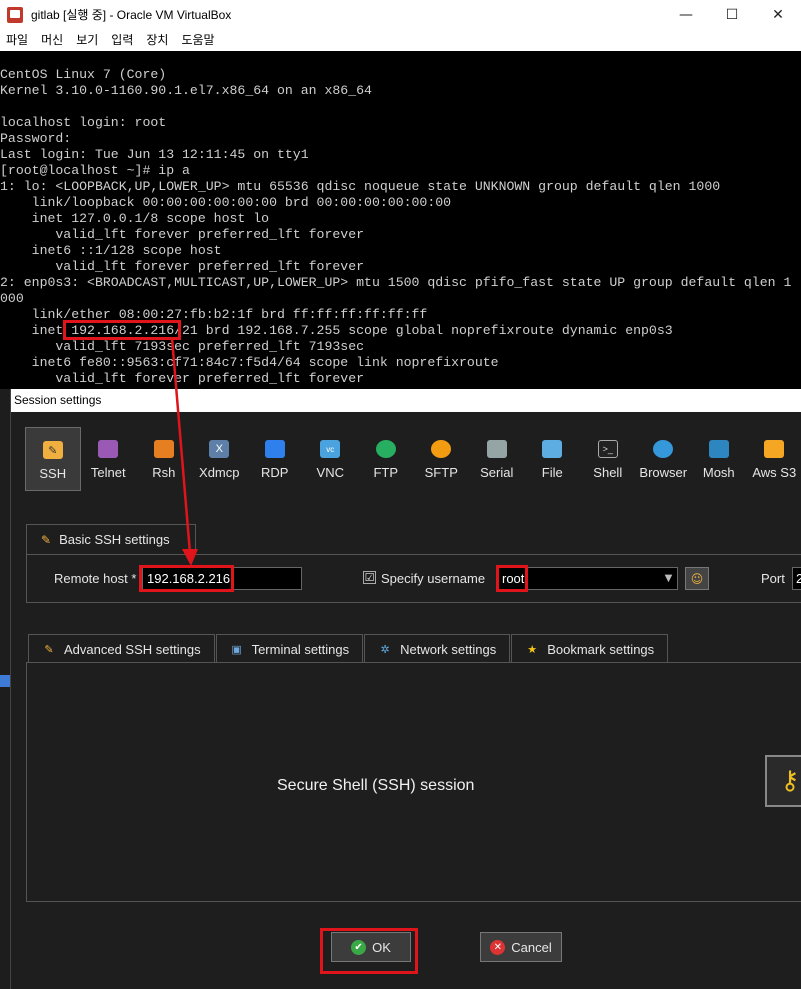 Image resolution: width=801 pixels, height=989 pixels. Describe the element at coordinates (164, 472) in the screenshot. I see `protocol-label: Rsh` at that location.